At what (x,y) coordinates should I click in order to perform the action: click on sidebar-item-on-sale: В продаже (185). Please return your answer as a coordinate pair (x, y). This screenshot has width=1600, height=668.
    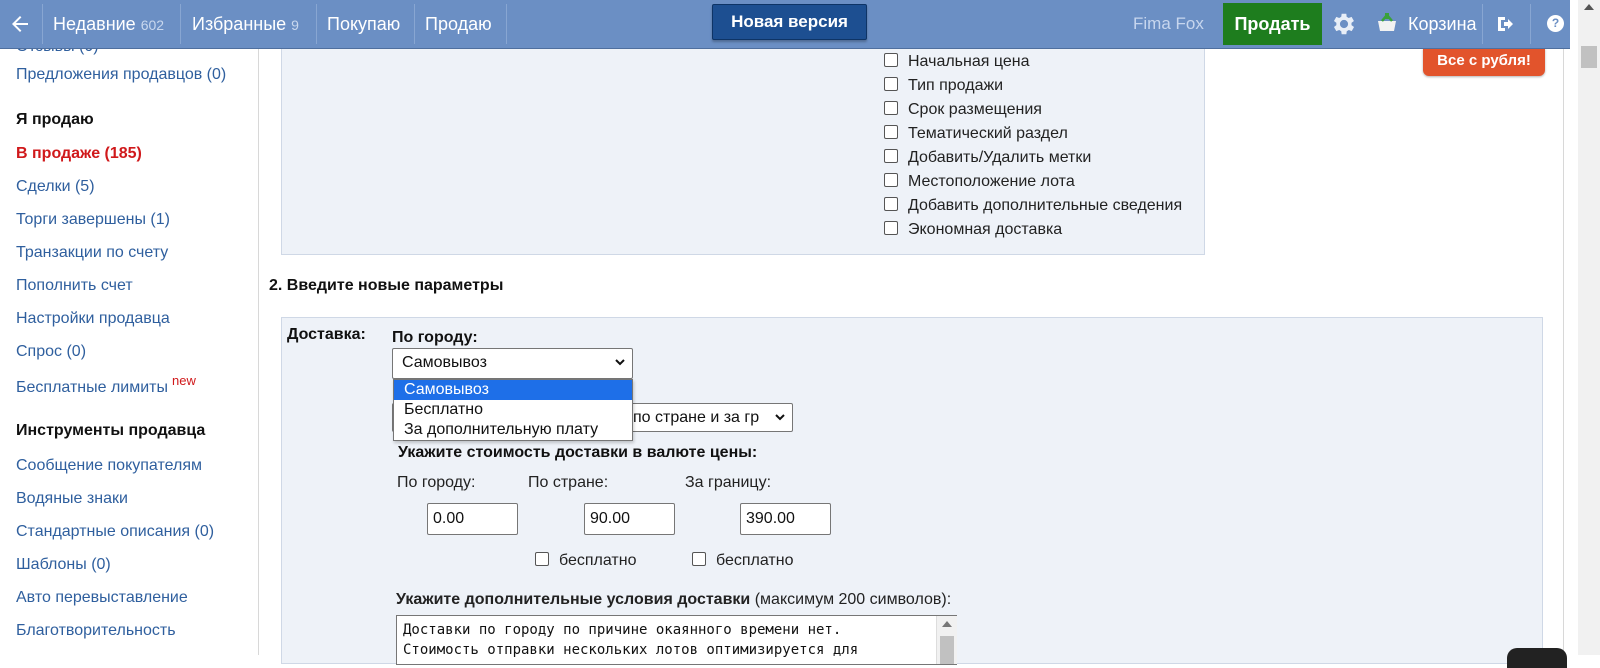
    Looking at the image, I should click on (79, 154).